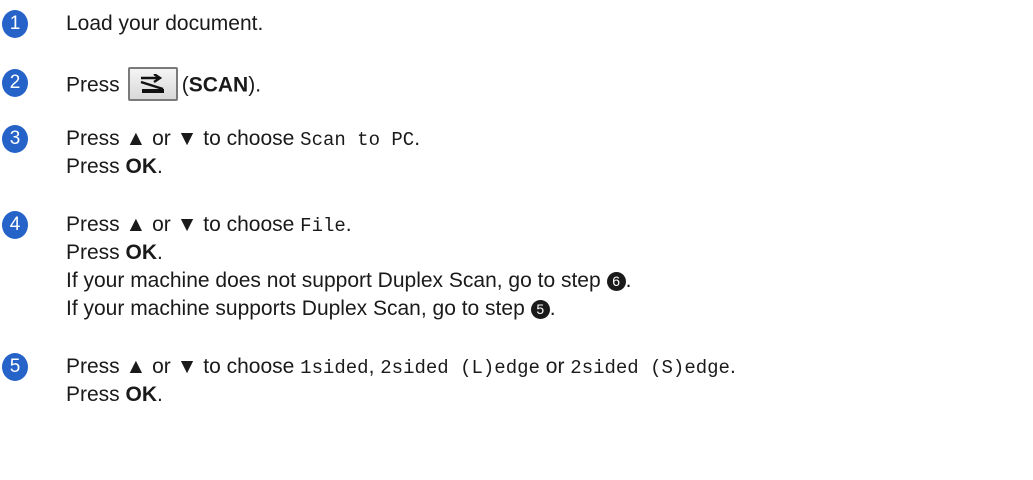 The width and height of the screenshot is (1033, 480). Describe the element at coordinates (555, 366) in the screenshot. I see `or-text: or` at that location.